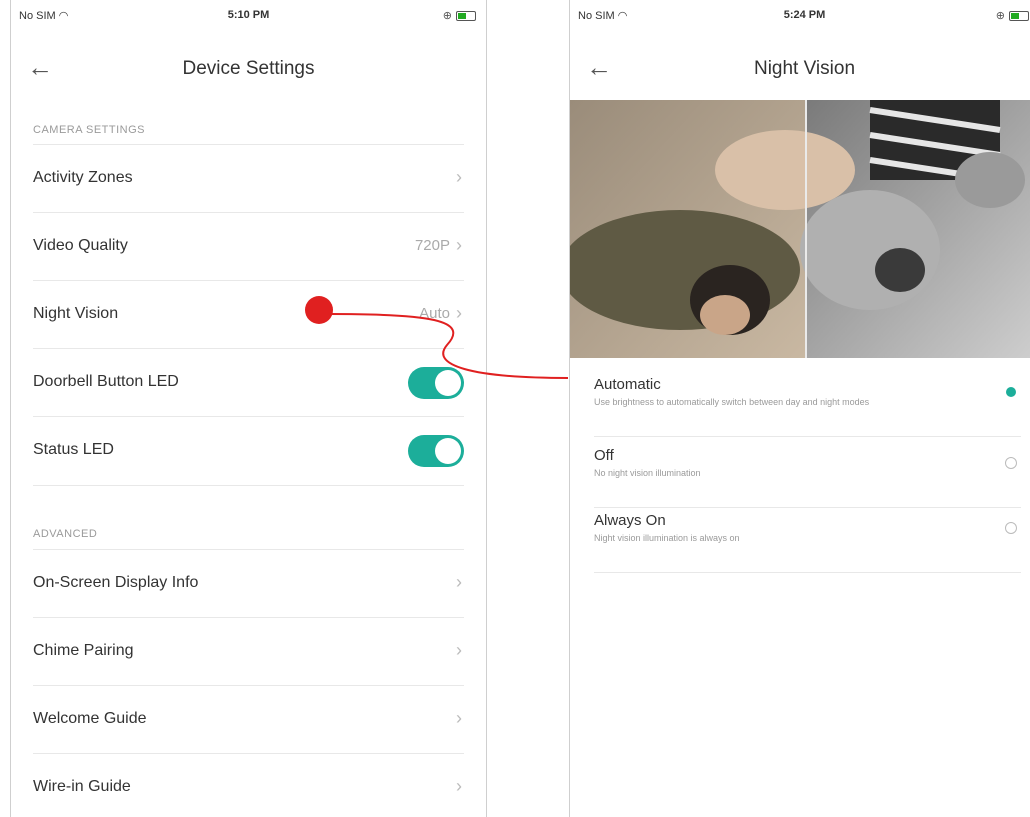 Image resolution: width=1030 pixels, height=817 pixels. What do you see at coordinates (73, 449) in the screenshot?
I see `row-label: Status LED` at bounding box center [73, 449].